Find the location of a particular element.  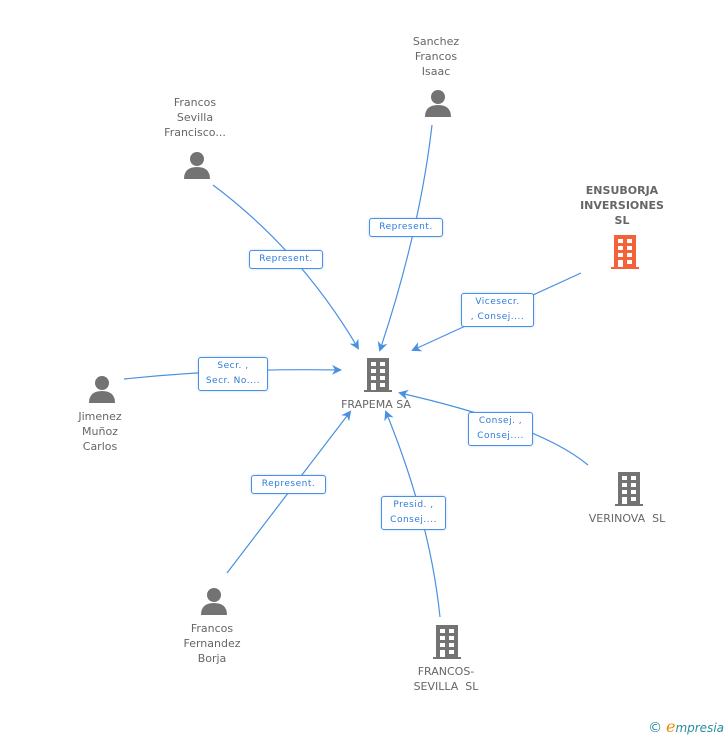

label-line: ENSUBORJA is located at coordinates (622, 190).